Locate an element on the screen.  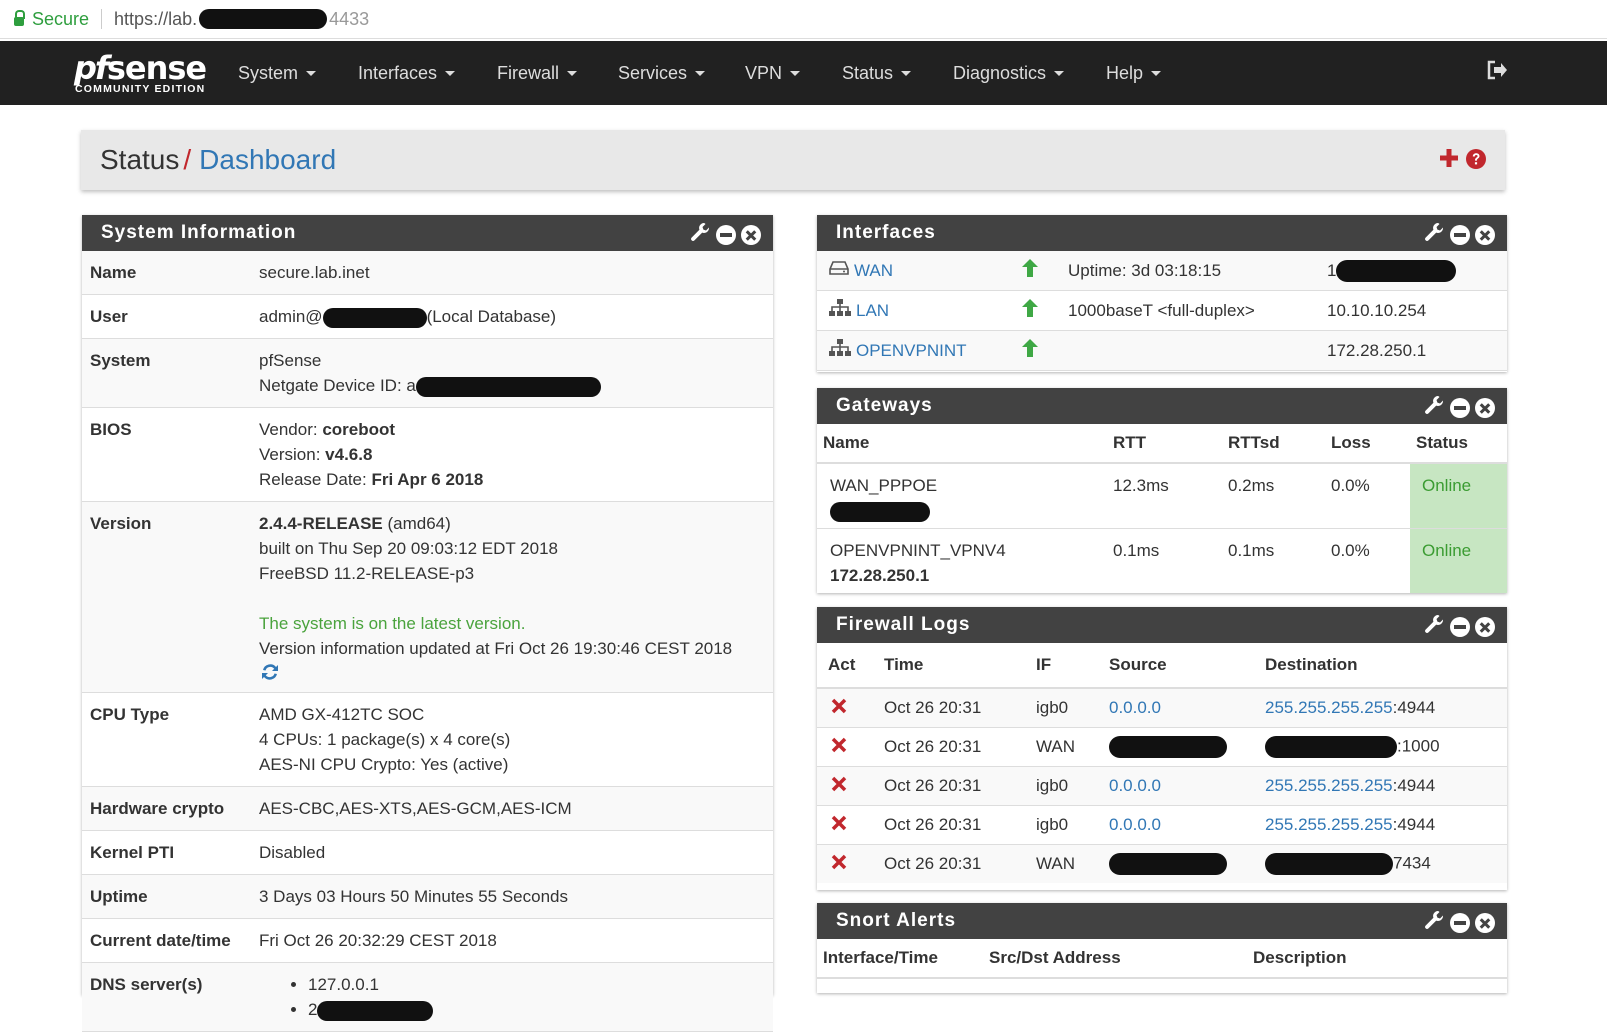
menu-status: Status is located at coordinates (877, 73).